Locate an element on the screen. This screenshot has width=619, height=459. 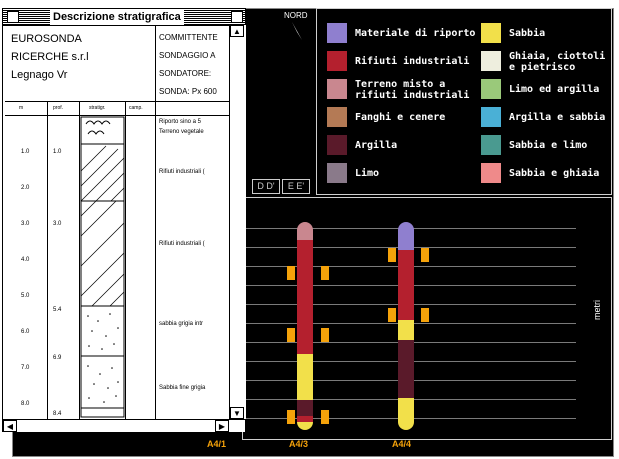
prof-label: 8.4 is located at coordinates (57, 414).